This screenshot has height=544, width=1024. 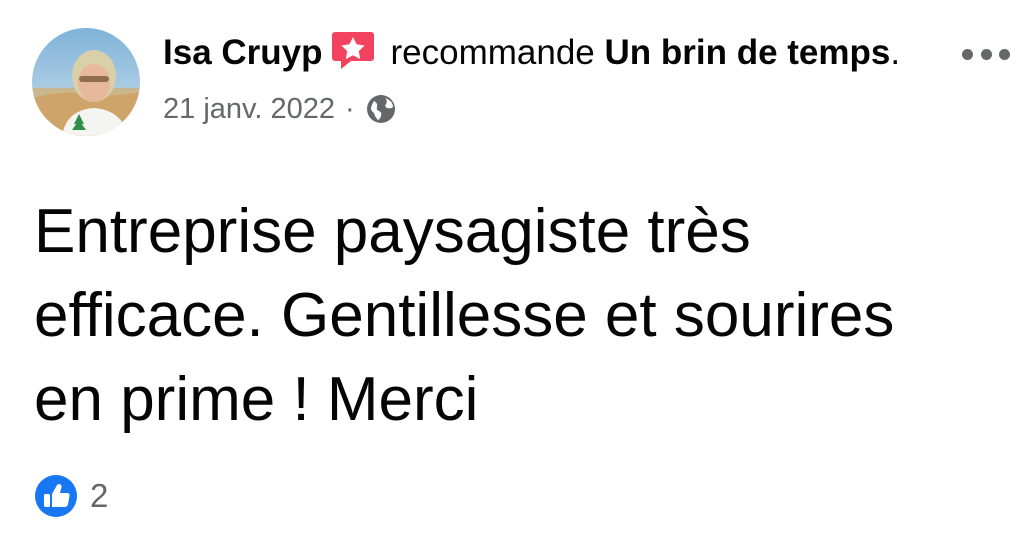 I want to click on author-name: Isa Cruyp, so click(x=243, y=52).